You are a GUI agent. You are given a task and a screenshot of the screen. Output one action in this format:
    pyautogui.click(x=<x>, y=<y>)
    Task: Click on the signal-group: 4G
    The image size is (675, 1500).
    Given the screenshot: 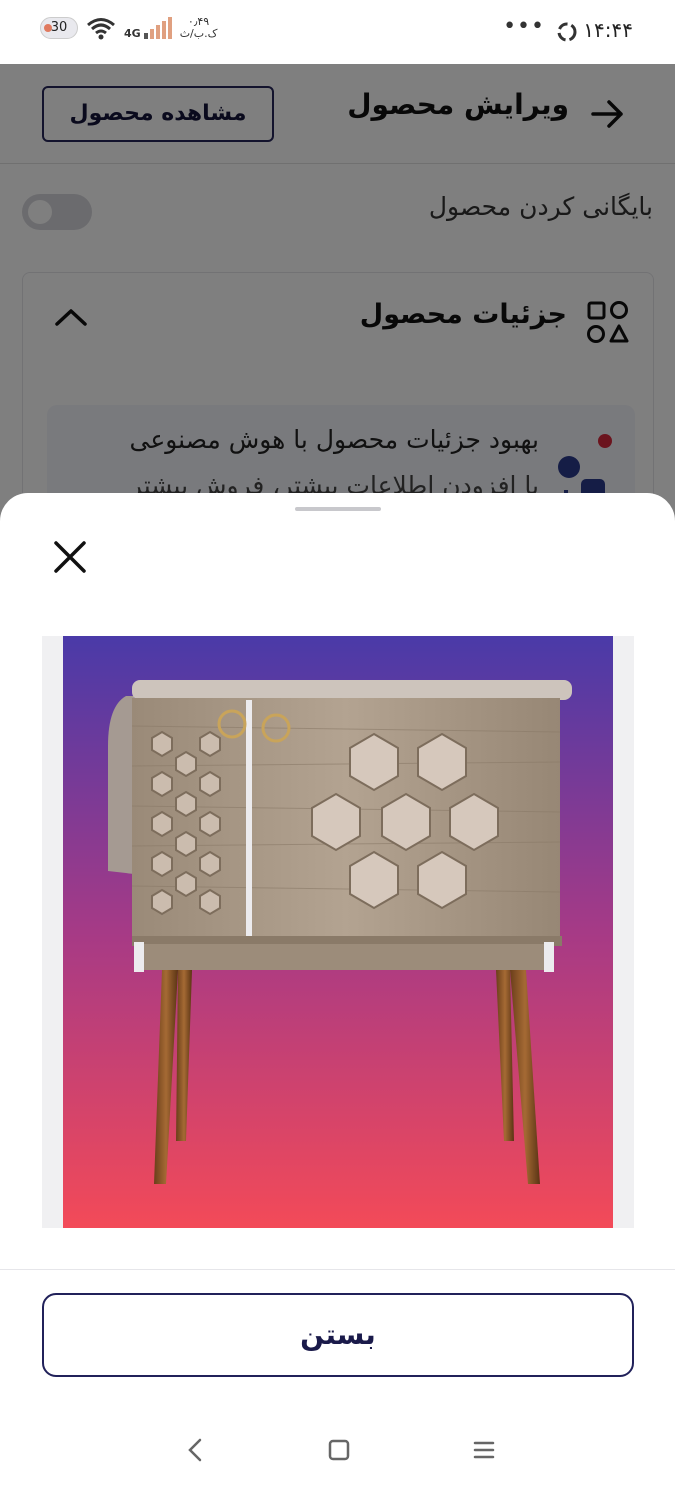 What is the action you would take?
    pyautogui.click(x=148, y=28)
    